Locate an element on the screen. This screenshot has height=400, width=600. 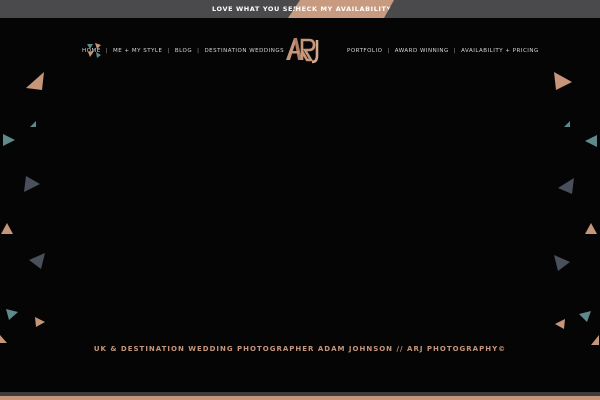
bottom-accent-bar is located at coordinates (300, 398).